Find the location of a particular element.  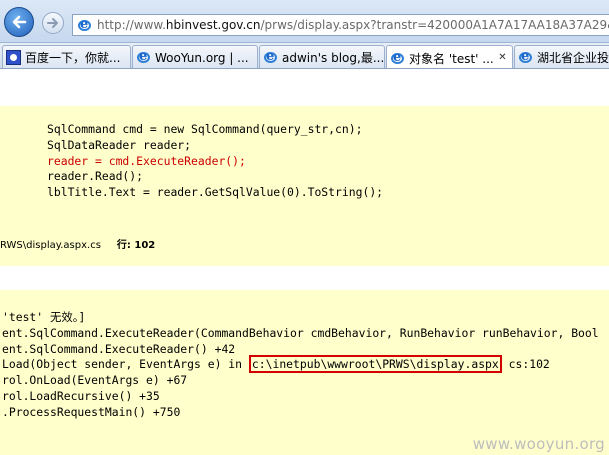

source-file-info: RWS\display.aspx.cs 行: 102 is located at coordinates (77, 243).